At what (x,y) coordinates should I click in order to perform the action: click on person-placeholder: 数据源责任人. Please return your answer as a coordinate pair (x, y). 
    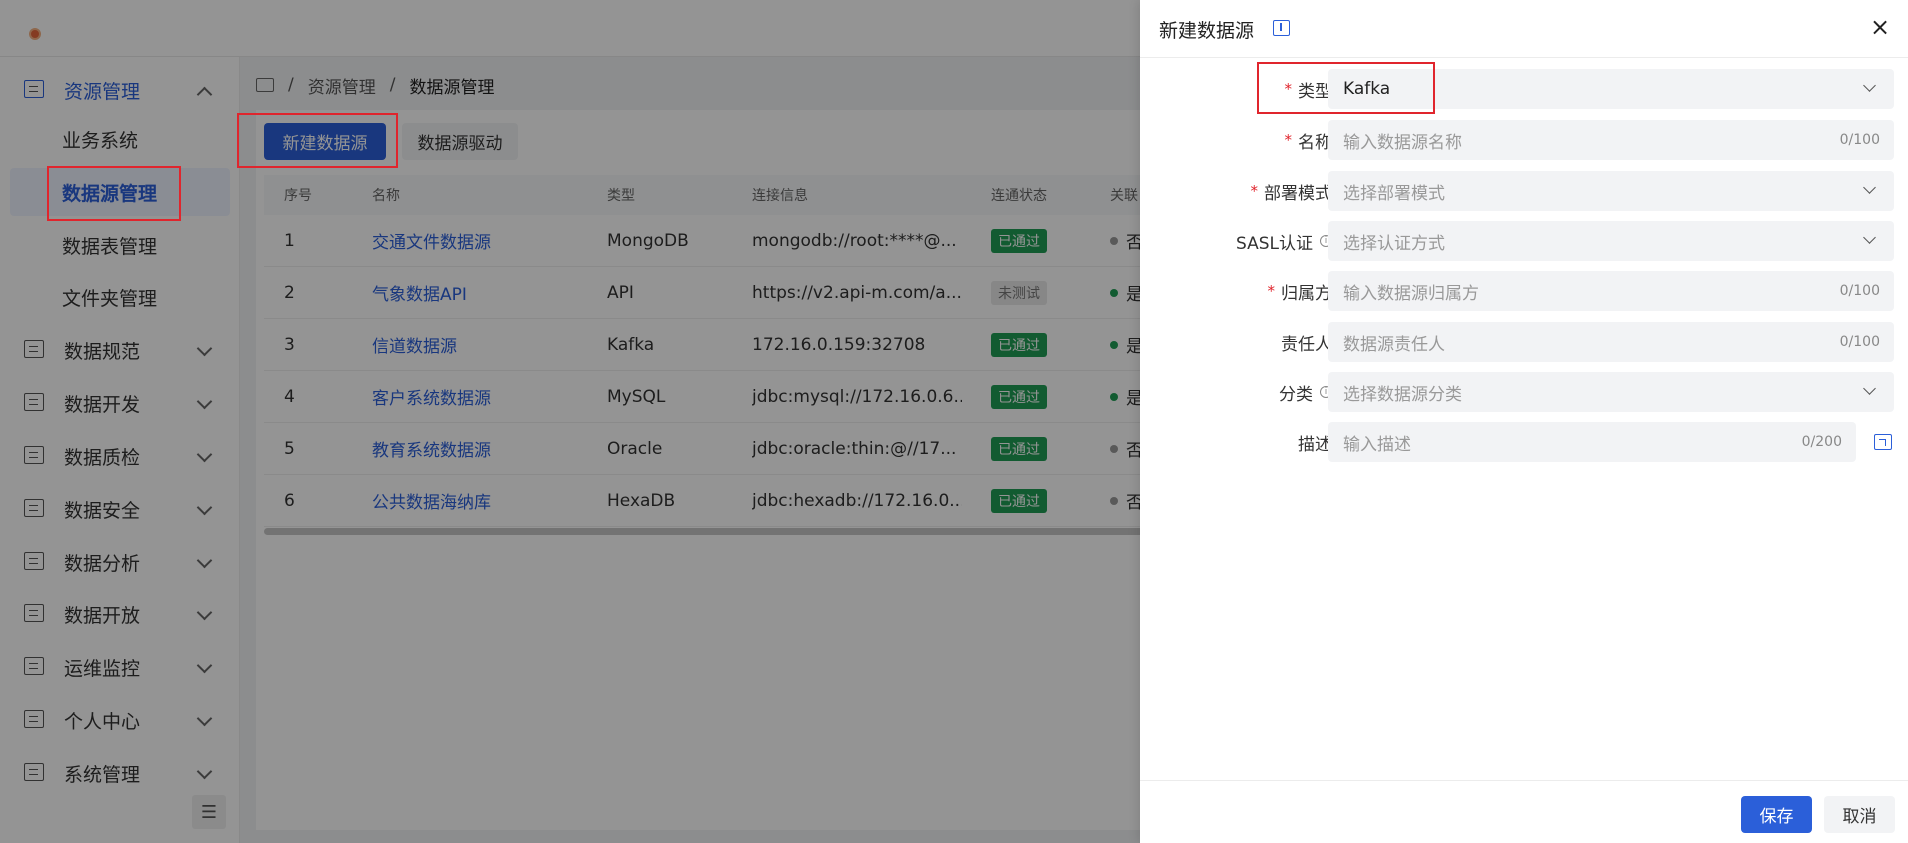
    Looking at the image, I should click on (1394, 344).